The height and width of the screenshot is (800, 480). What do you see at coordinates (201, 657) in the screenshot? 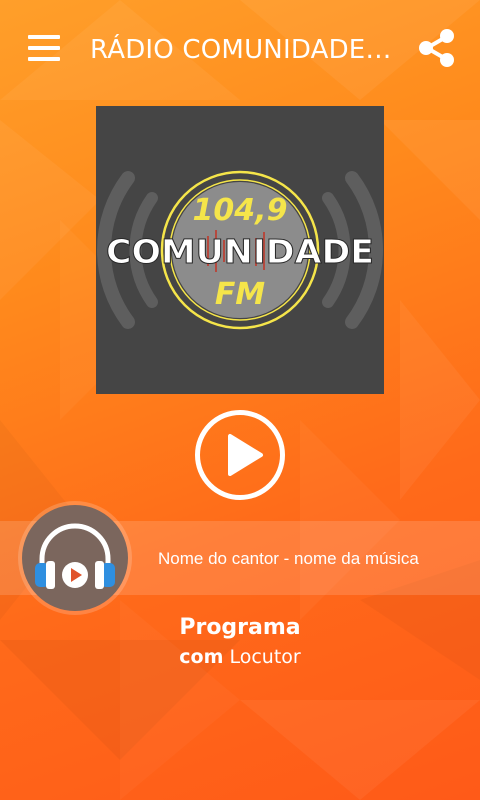
I see `program-host-prefix: com` at bounding box center [201, 657].